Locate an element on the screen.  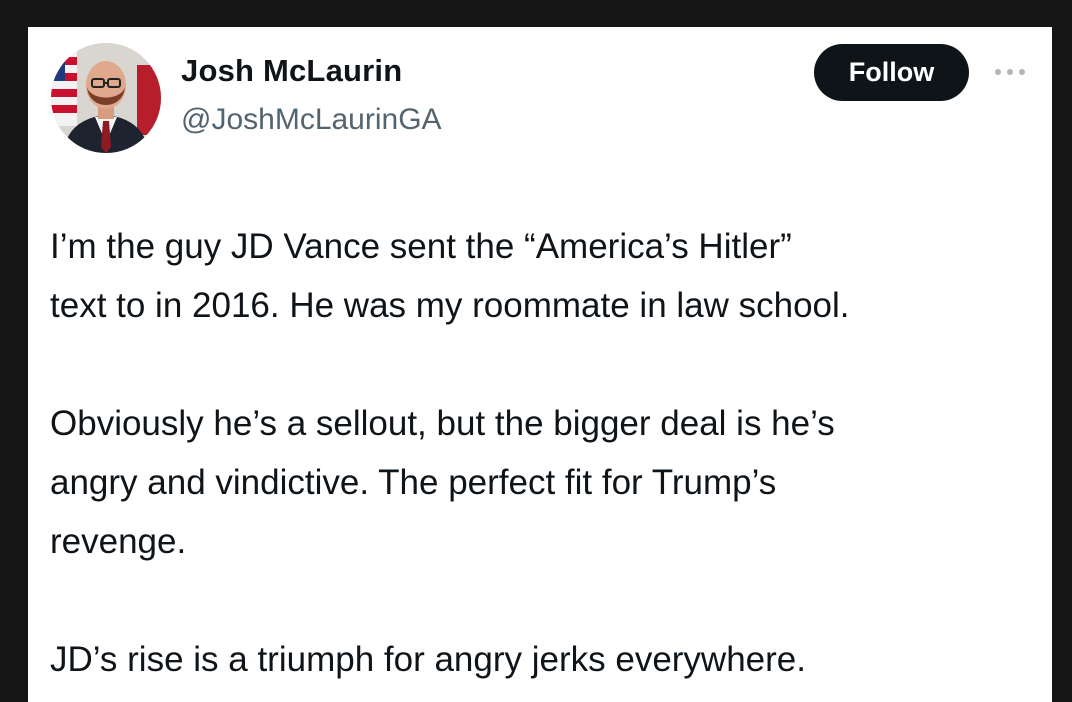
more-horizontal-icon is located at coordinates (1010, 72).